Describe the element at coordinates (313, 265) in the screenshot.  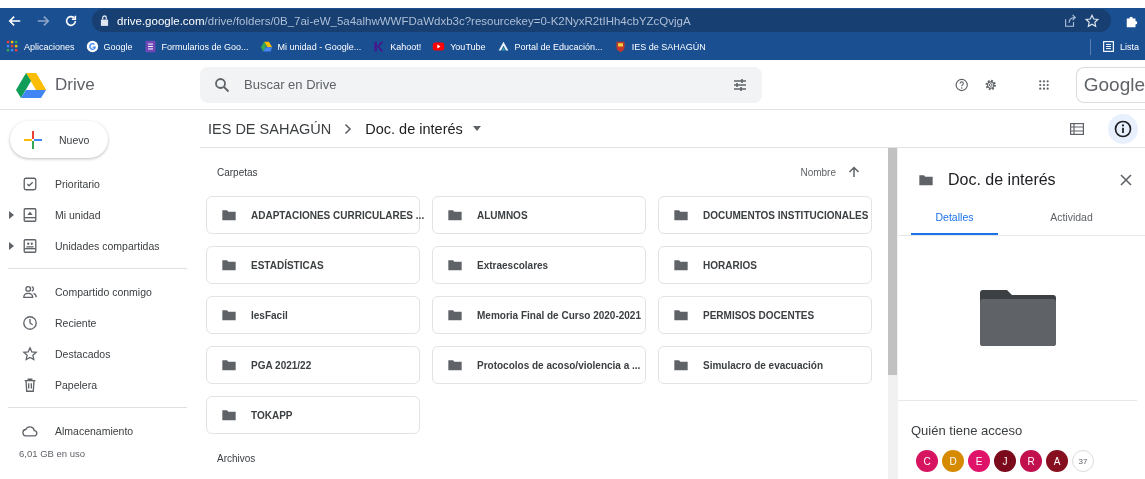
I see `folder-card: ESTADÍSTICAS` at that location.